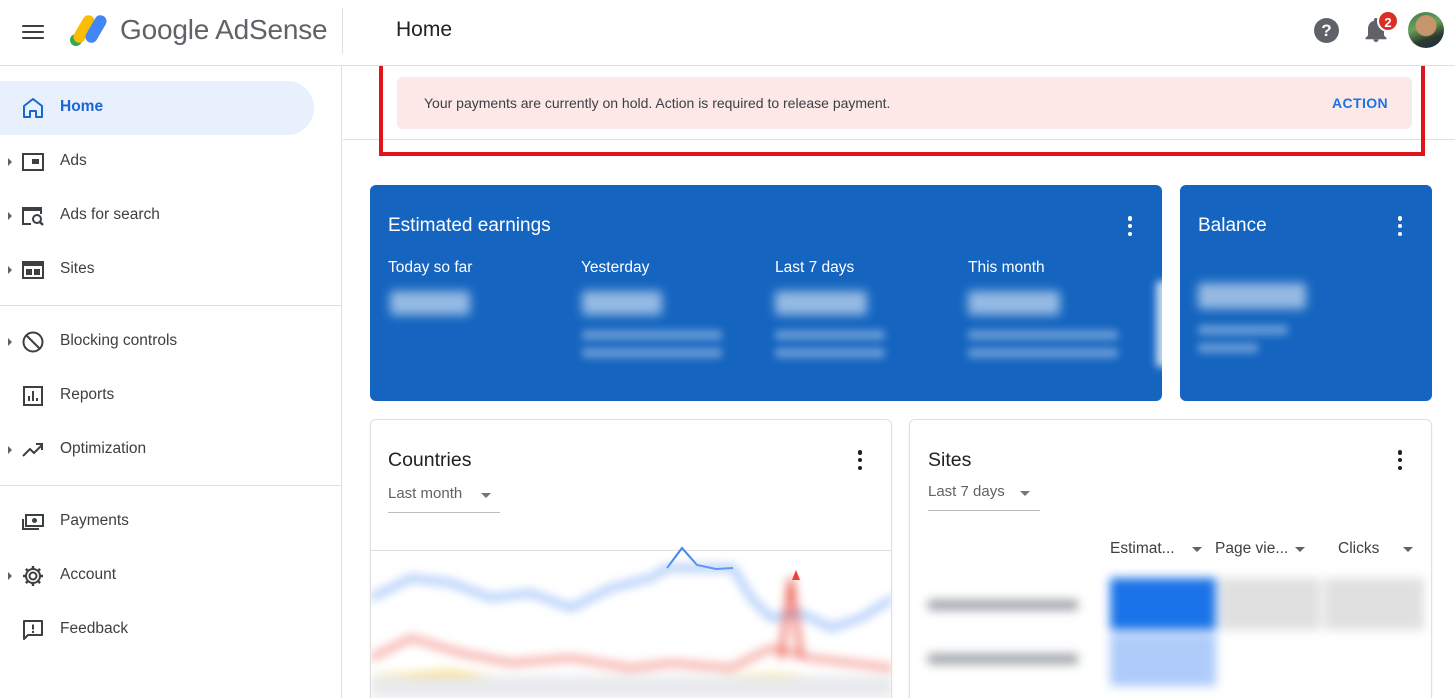 Image resolution: width=1455 pixels, height=698 pixels. I want to click on sites-range-dropdown: Last 7 days, so click(984, 494).